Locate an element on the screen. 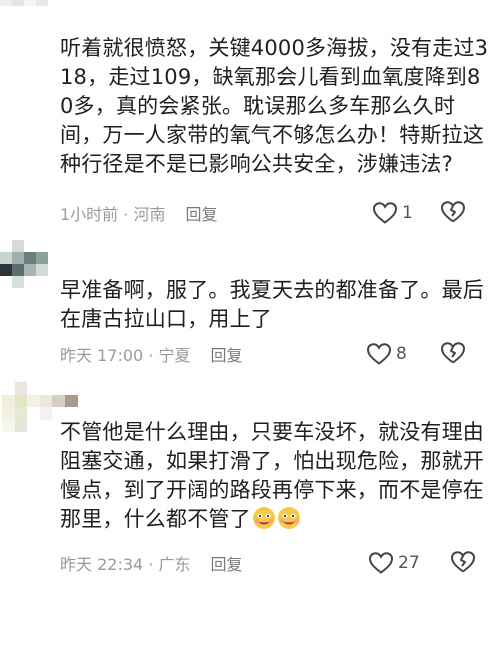 The width and height of the screenshot is (500, 666). comment-actions: 8 is located at coordinates (415, 354).